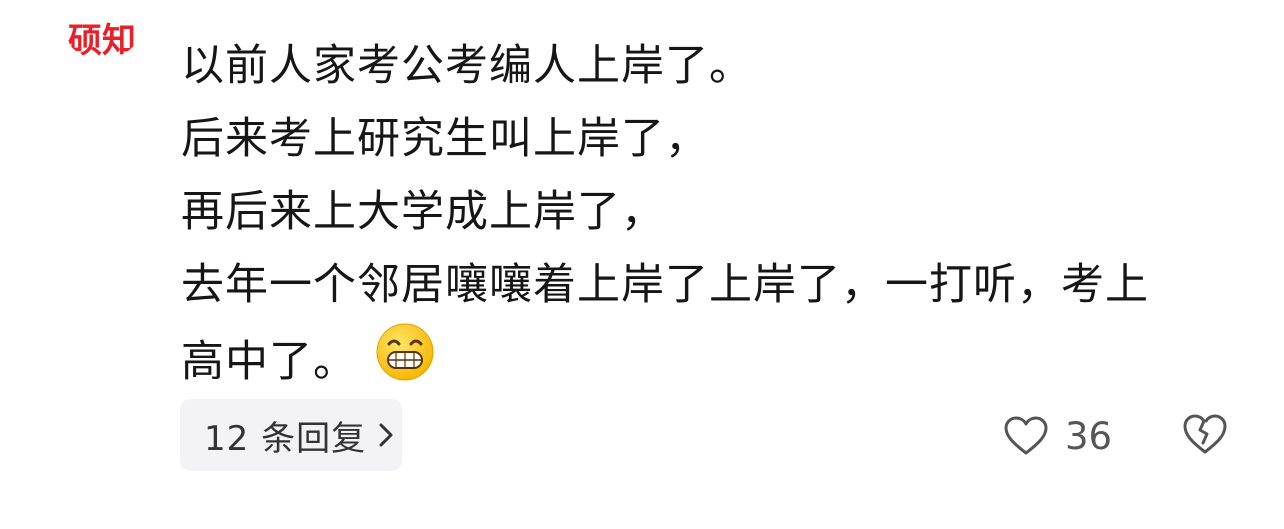 The width and height of the screenshot is (1284, 529). I want to click on comment-line: 高中了。, so click(269, 362).